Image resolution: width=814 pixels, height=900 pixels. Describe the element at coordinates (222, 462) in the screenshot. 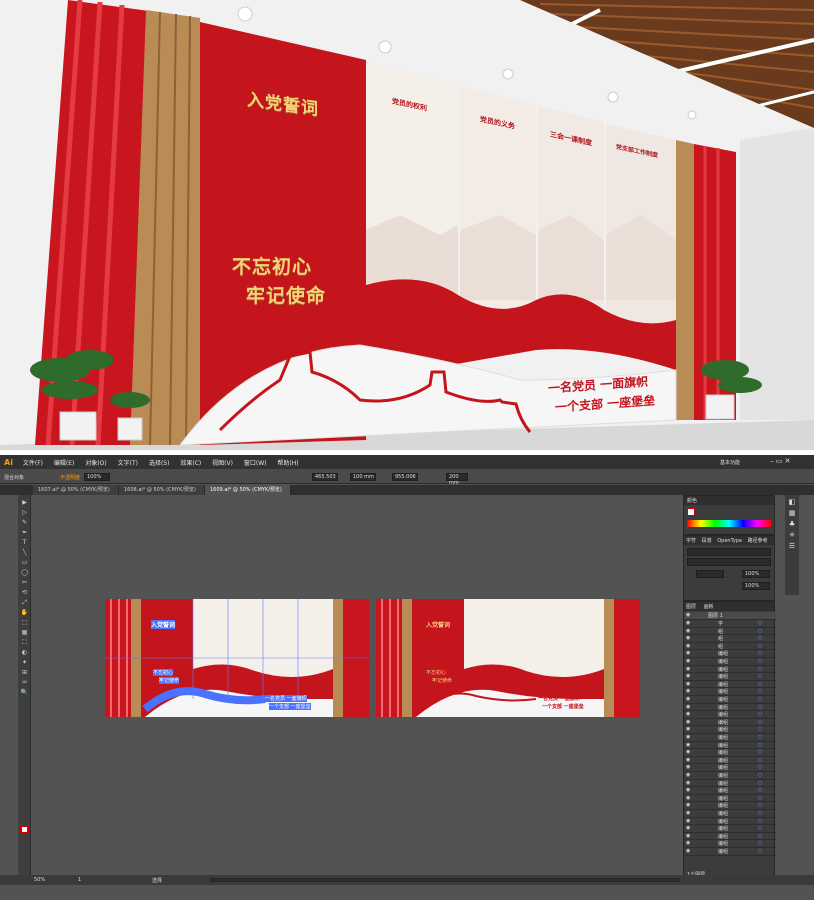

I see `menu-view: 视图(V)` at that location.